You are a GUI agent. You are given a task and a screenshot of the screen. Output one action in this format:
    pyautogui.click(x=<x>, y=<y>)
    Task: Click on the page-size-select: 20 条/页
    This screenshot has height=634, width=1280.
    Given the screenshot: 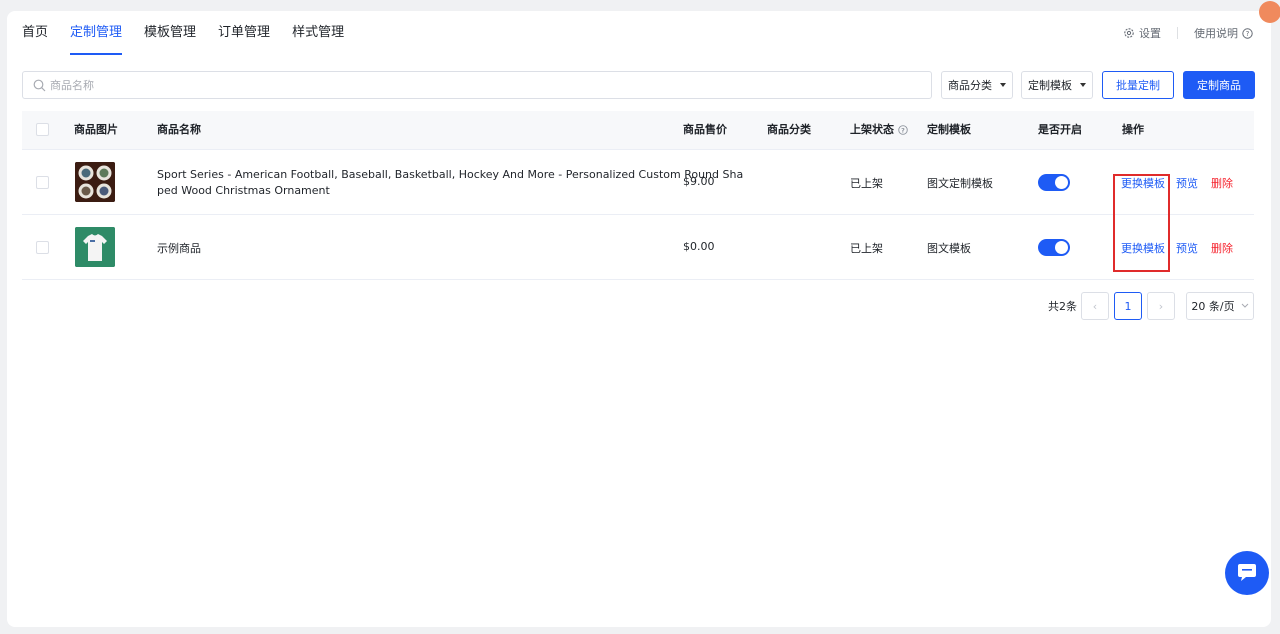 What is the action you would take?
    pyautogui.click(x=1220, y=306)
    